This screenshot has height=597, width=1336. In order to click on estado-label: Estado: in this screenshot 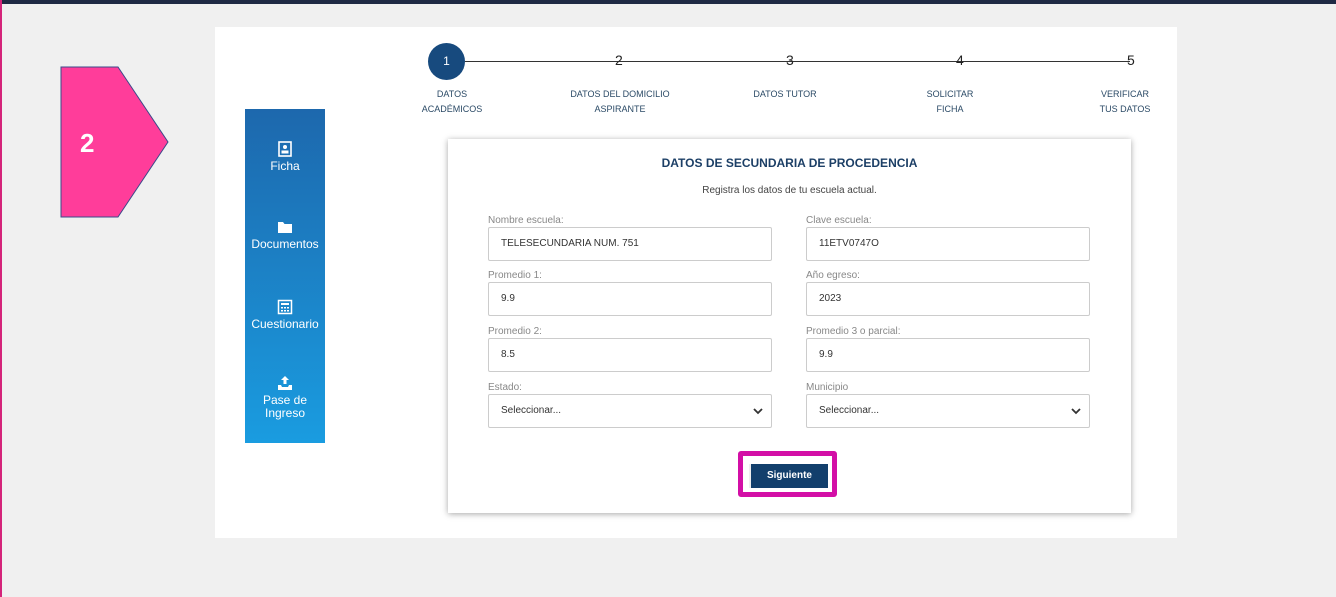, I will do `click(505, 387)`.